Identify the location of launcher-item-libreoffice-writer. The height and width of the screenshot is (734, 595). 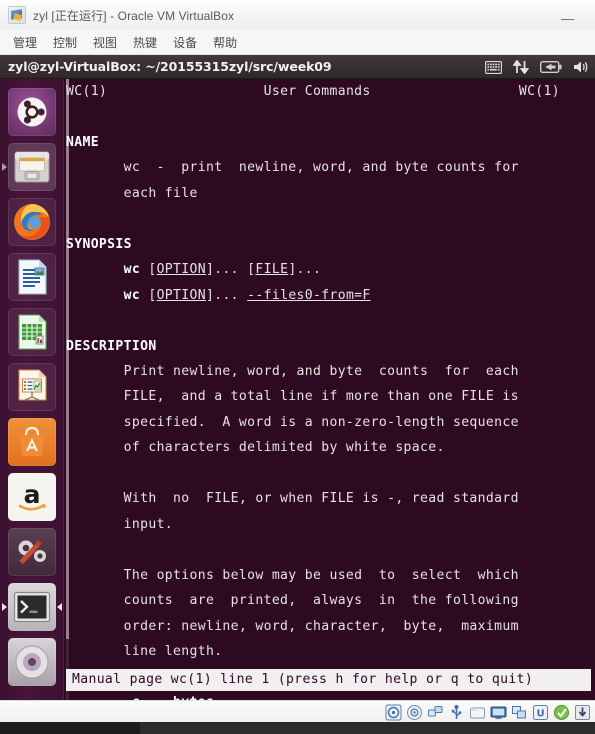
(31, 277).